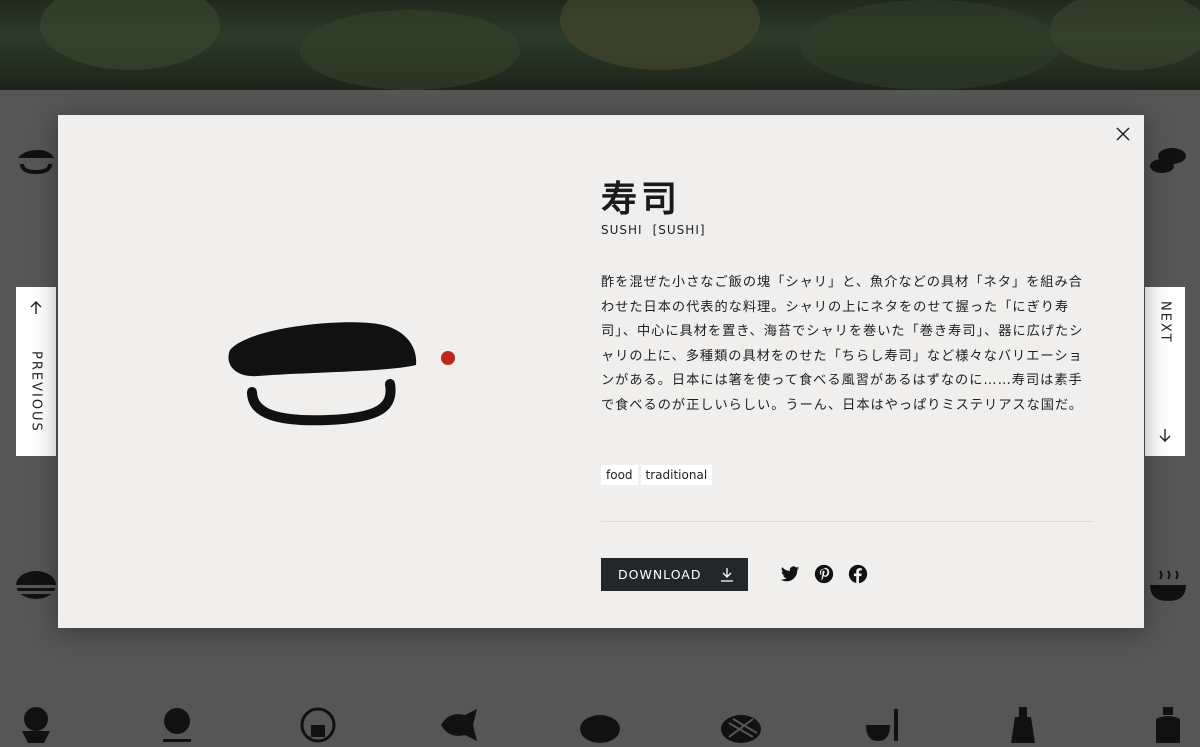 The image size is (1200, 747). What do you see at coordinates (622, 230) in the screenshot?
I see `romaji-text: SUSHI` at bounding box center [622, 230].